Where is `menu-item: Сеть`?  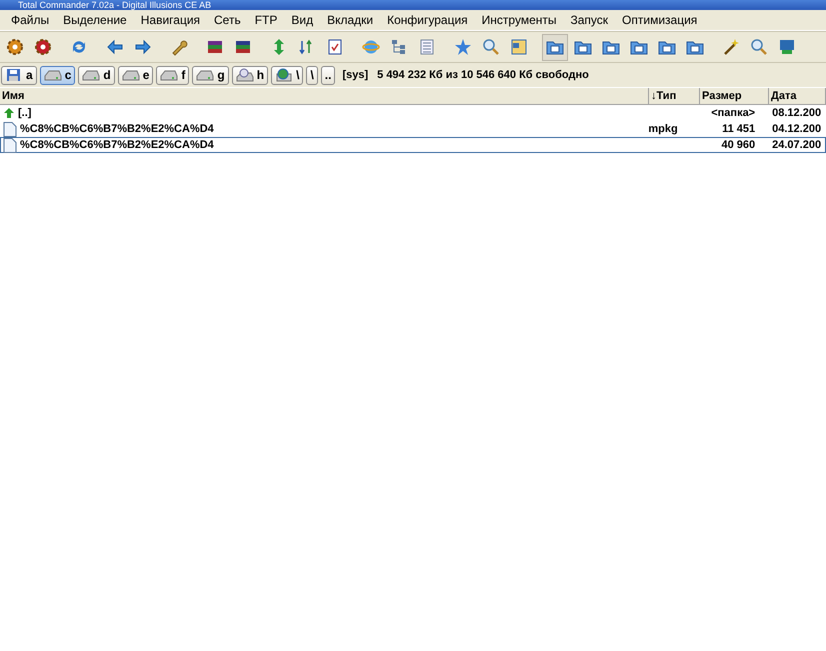
menu-item: Сеть is located at coordinates (227, 20).